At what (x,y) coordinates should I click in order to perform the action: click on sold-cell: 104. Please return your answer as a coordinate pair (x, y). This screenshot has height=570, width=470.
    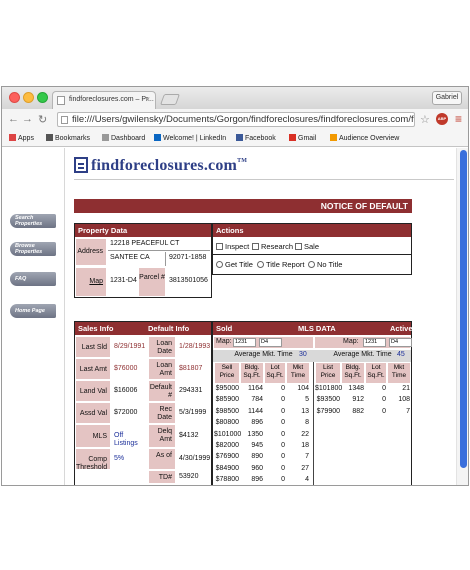
    Looking at the image, I should click on (303, 388).